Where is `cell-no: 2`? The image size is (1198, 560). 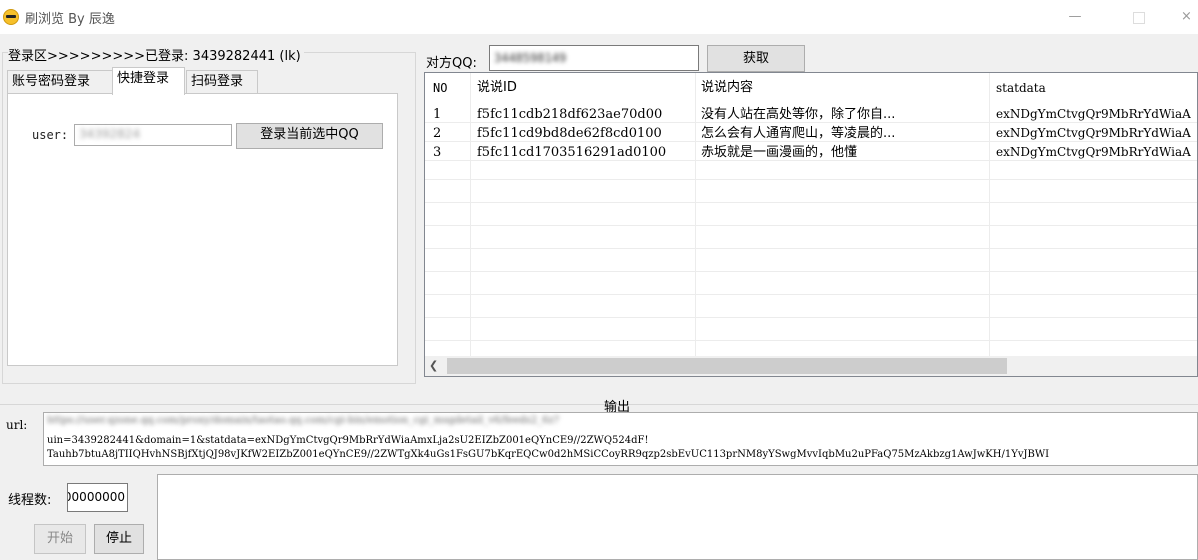
cell-no: 2 is located at coordinates (437, 133).